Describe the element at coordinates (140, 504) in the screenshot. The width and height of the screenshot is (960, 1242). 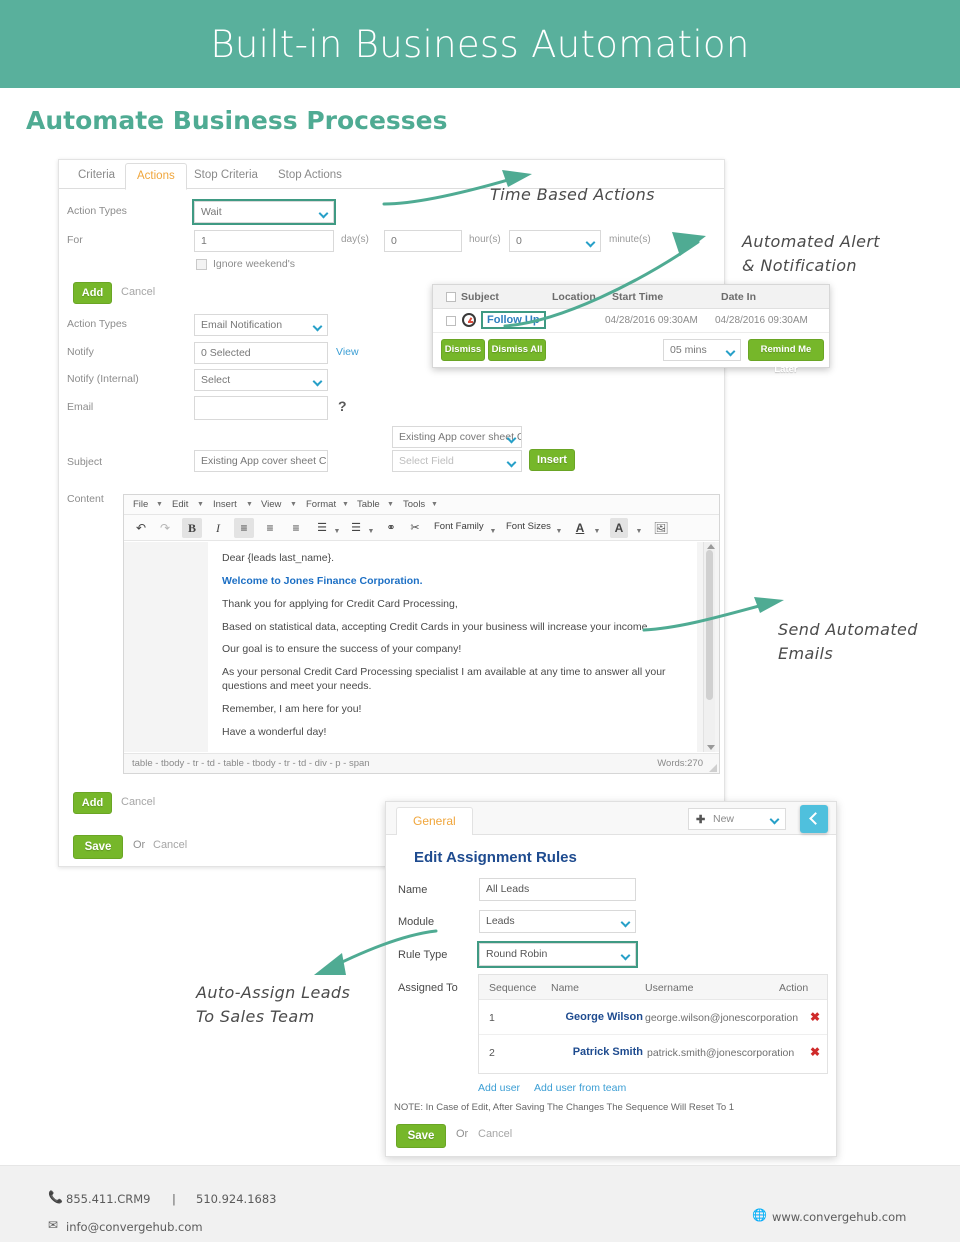
I see `menu-file: File` at that location.